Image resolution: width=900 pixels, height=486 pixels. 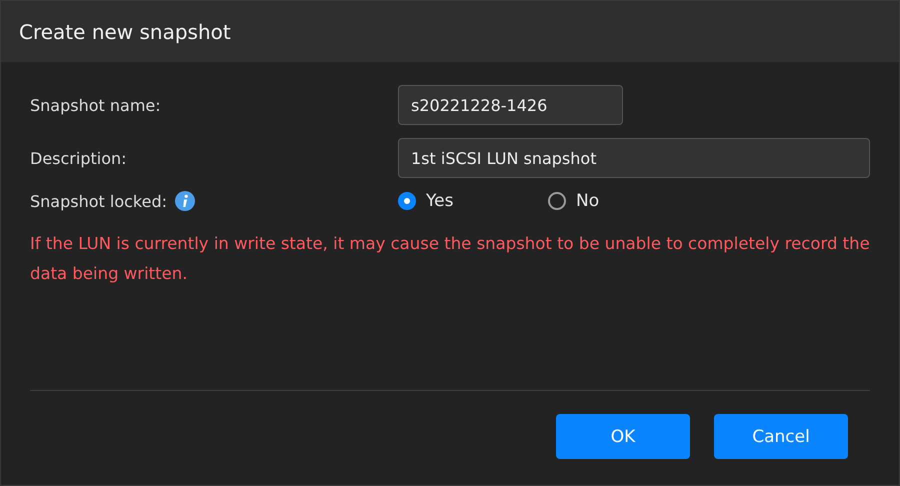 What do you see at coordinates (185, 201) in the screenshot?
I see `info-icon` at bounding box center [185, 201].